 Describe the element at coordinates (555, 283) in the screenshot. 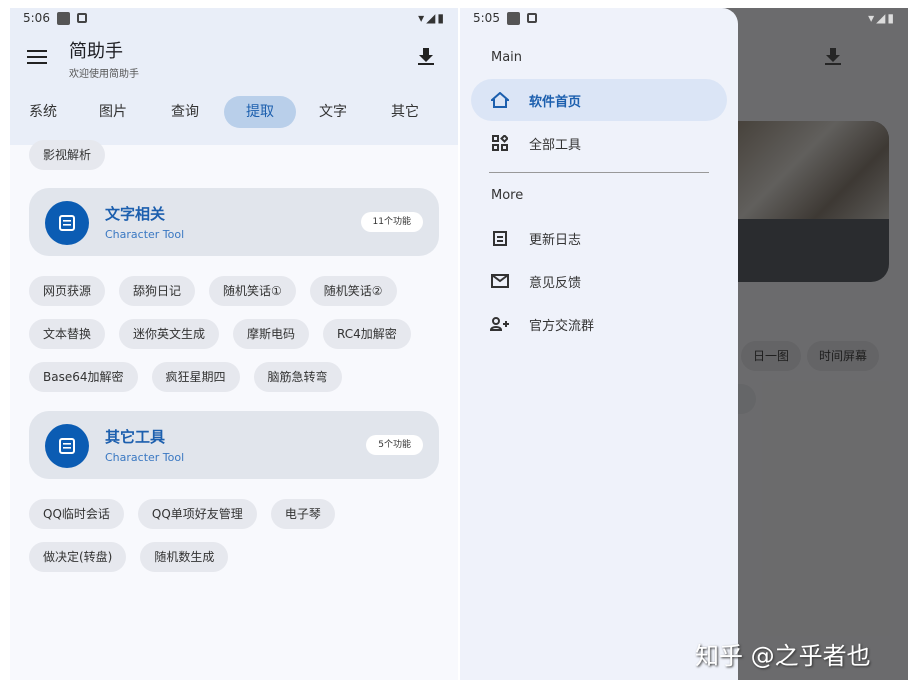

I see `drawer-item-label: 意见反馈` at that location.